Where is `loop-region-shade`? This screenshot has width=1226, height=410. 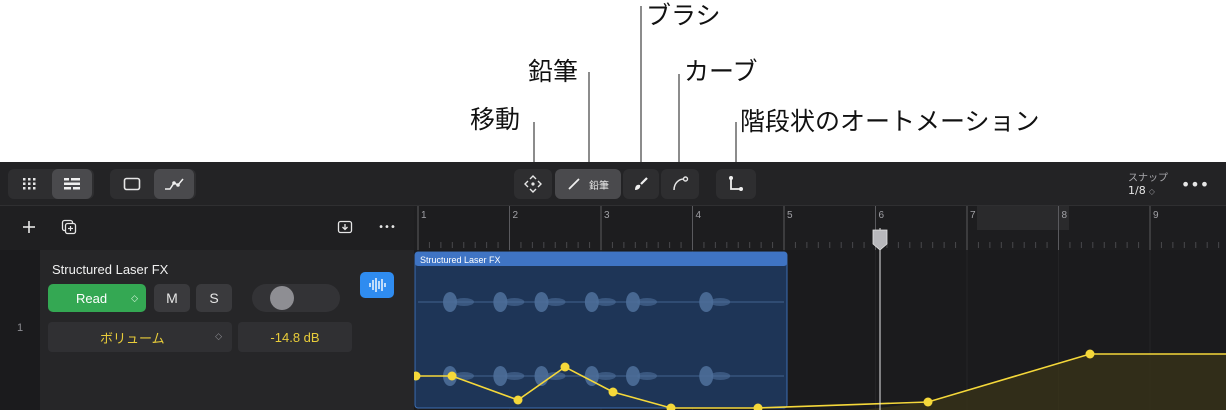 loop-region-shade is located at coordinates (1023, 218).